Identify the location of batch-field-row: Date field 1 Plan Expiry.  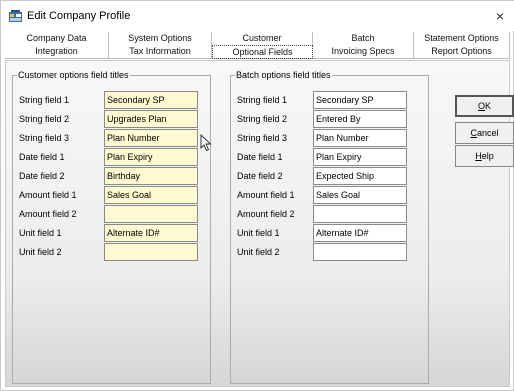
(329, 157).